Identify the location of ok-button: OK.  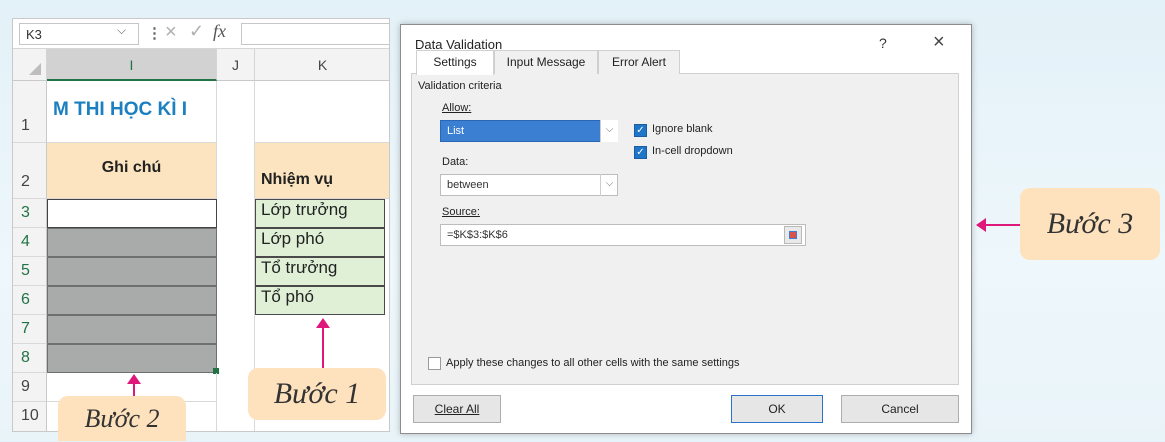
(777, 409).